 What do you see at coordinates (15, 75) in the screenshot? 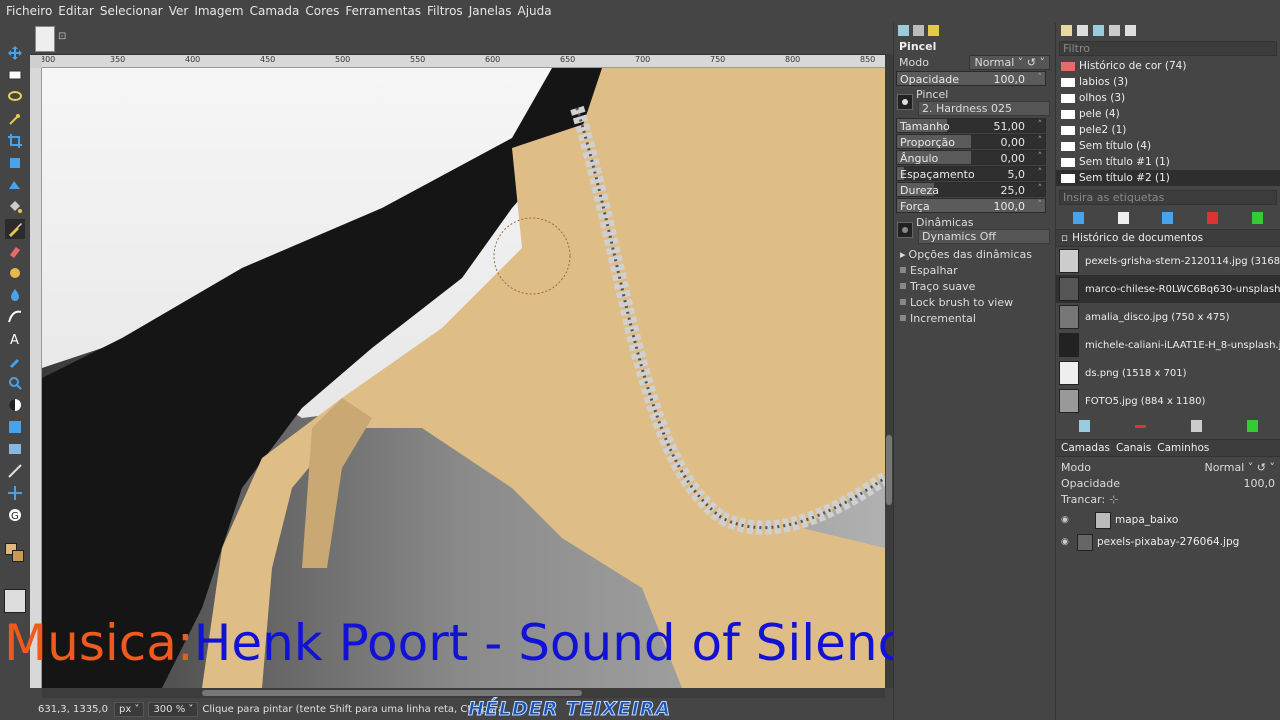
I see `rect-select-icon` at bounding box center [15, 75].